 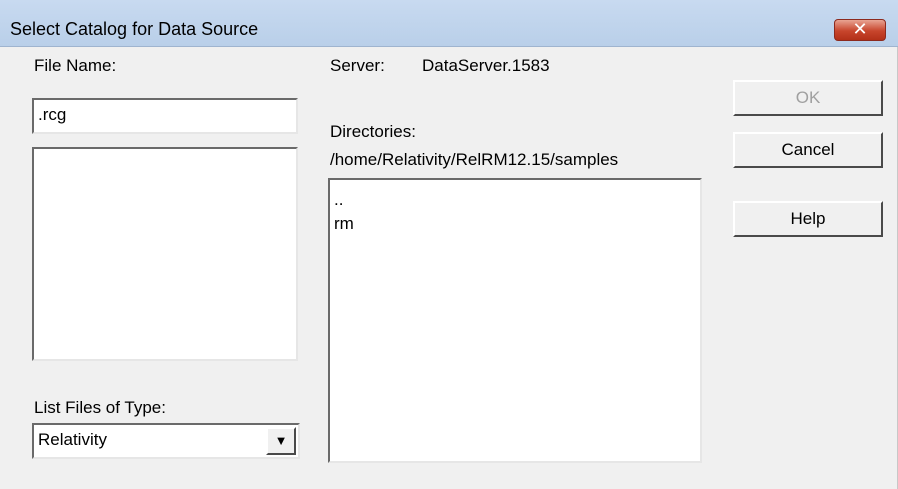 What do you see at coordinates (486, 65) in the screenshot?
I see `server-value: DataServer.1583` at bounding box center [486, 65].